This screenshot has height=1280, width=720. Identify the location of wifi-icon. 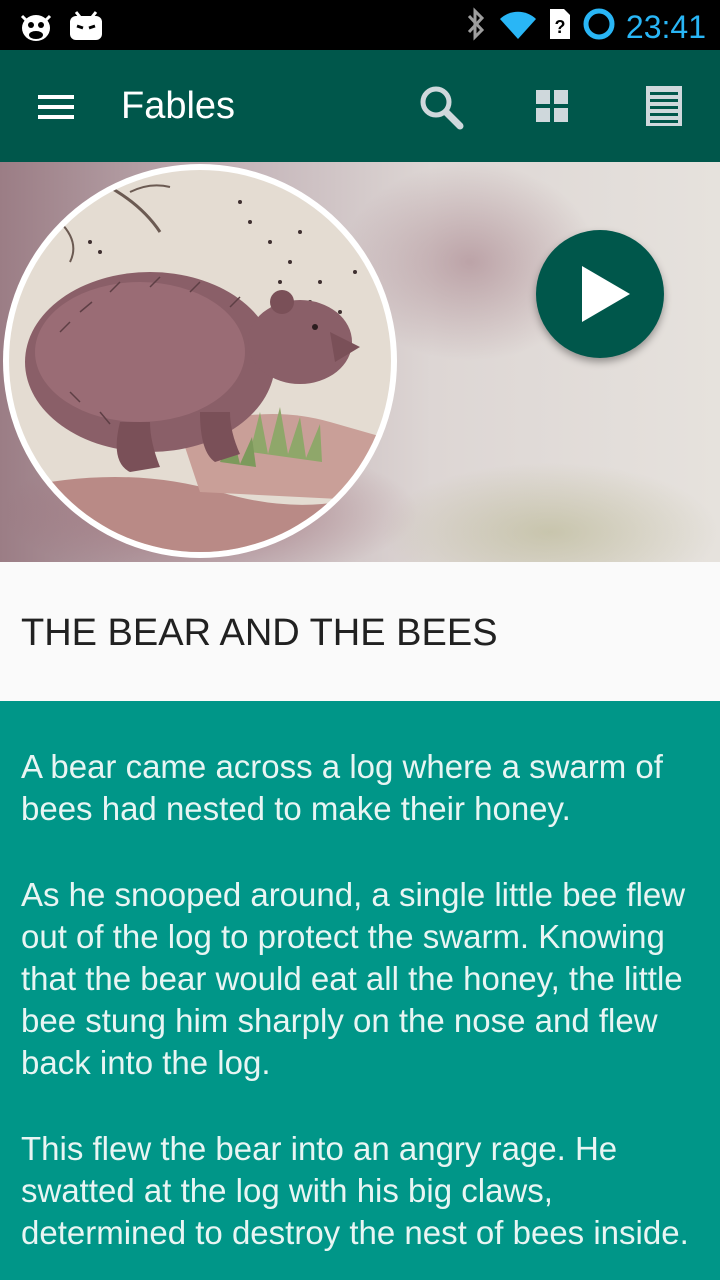
(518, 26).